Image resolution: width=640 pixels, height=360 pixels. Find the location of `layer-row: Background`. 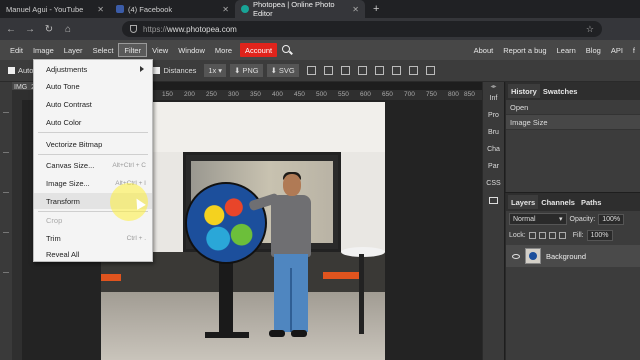

layer-row: Background is located at coordinates (573, 256).